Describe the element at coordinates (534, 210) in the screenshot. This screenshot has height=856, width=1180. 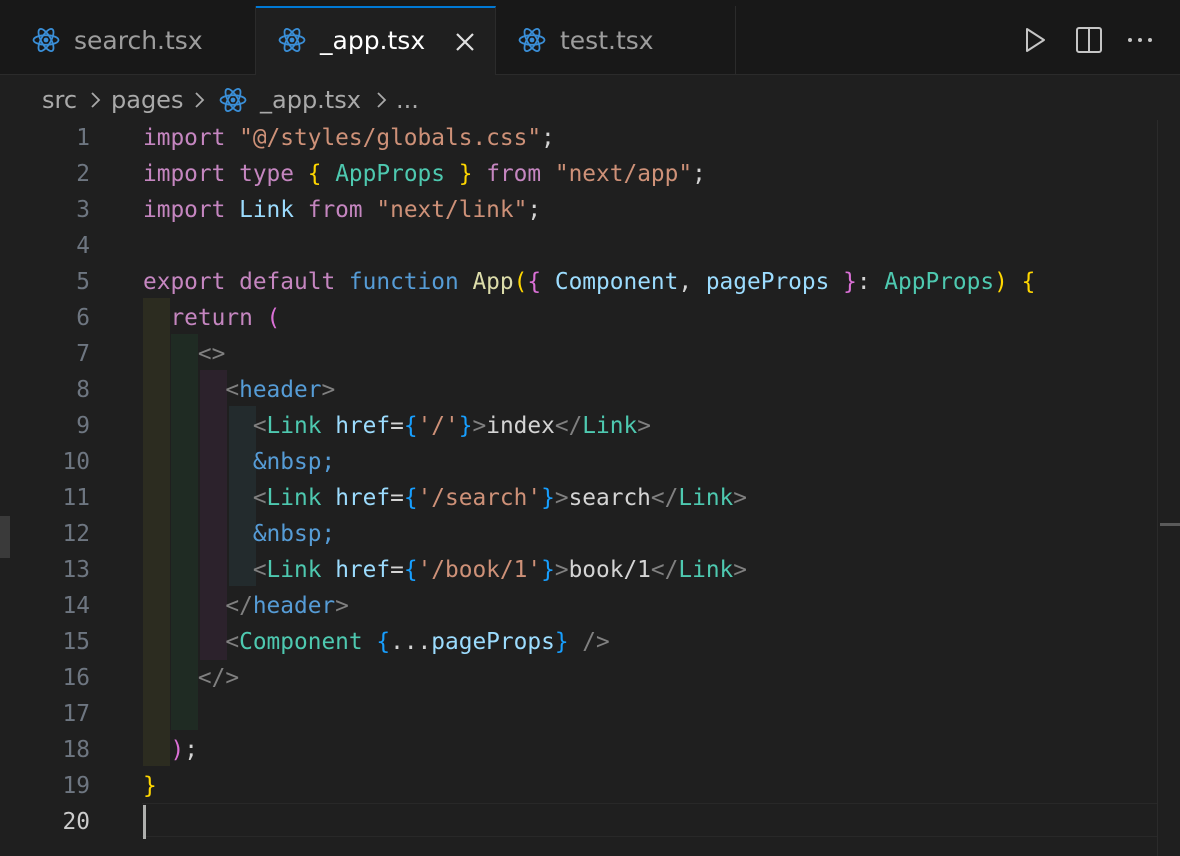
I see `code-token: ;` at that location.